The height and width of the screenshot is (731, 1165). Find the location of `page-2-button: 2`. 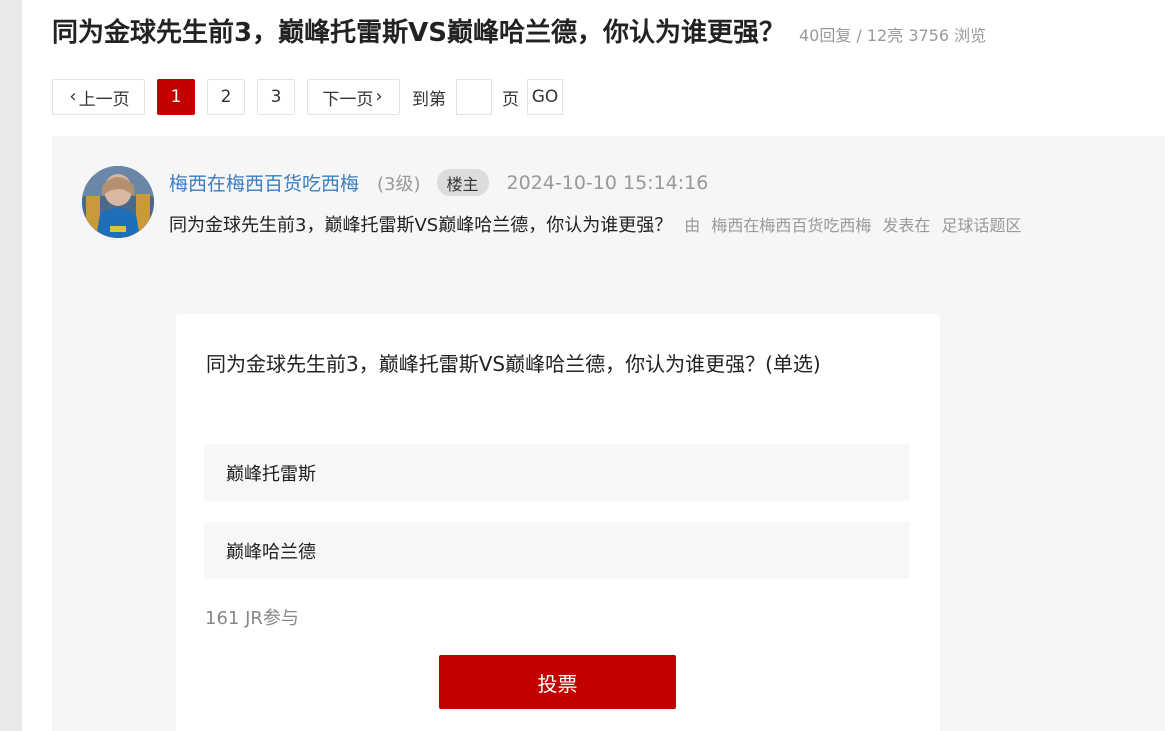

page-2-button: 2 is located at coordinates (226, 97).